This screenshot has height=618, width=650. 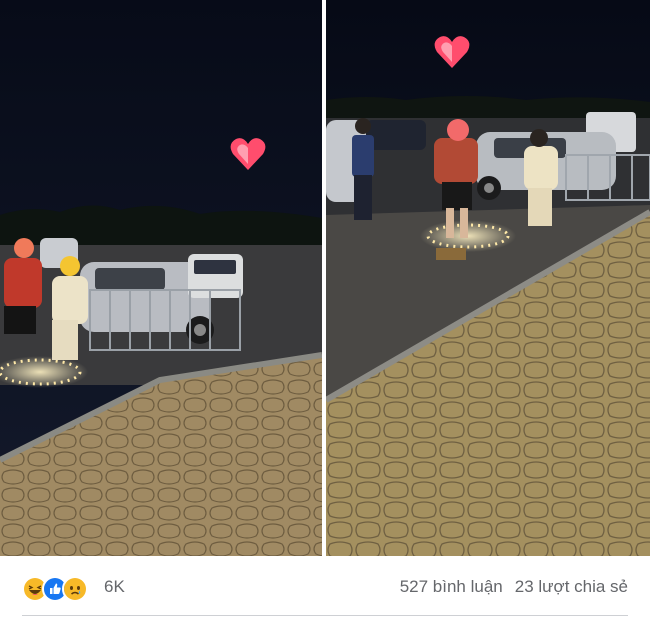 What do you see at coordinates (514, 587) in the screenshot?
I see `post-stats: 527 bình luận 23 lượt chia sẻ` at bounding box center [514, 587].